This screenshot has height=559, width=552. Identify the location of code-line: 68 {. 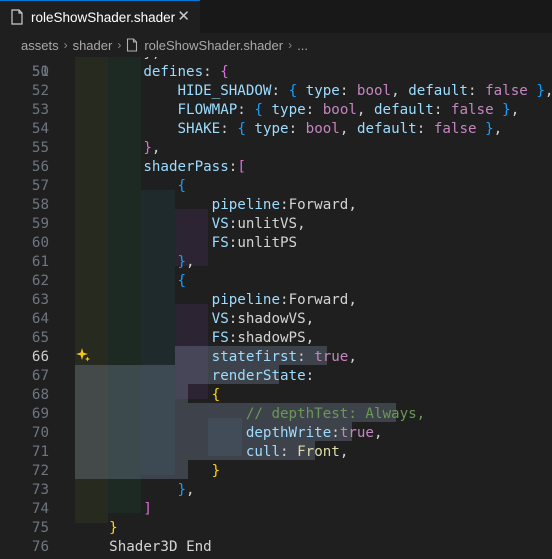
(276, 395).